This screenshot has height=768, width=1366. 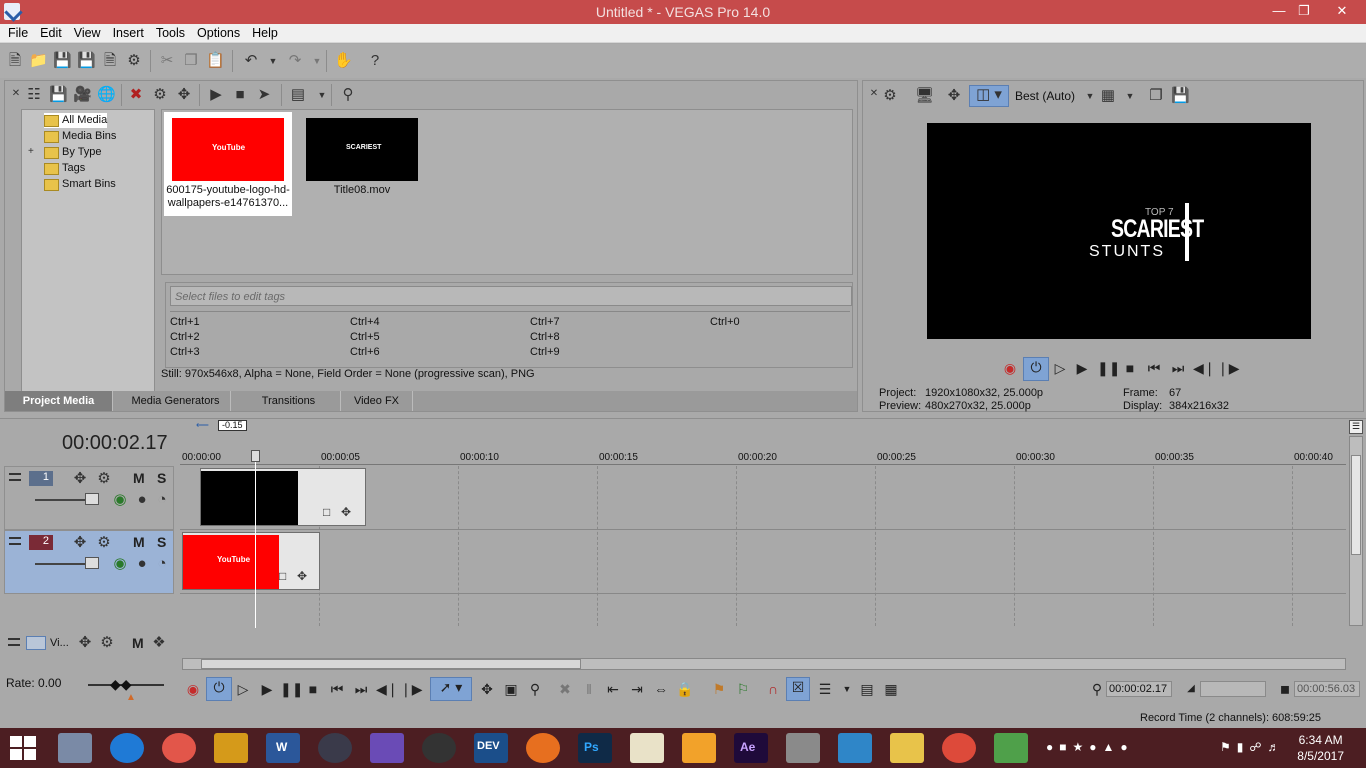 I want to click on timeline-clip-title08: □ ✥, so click(x=283, y=497).